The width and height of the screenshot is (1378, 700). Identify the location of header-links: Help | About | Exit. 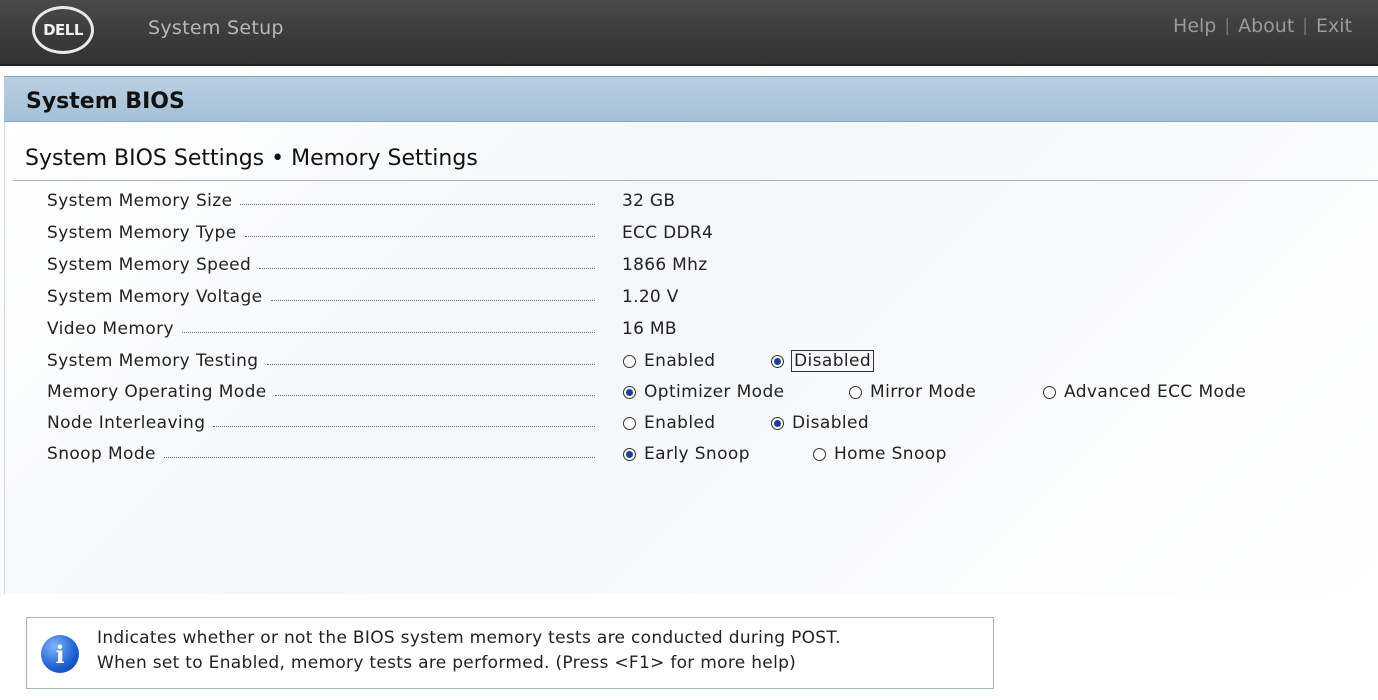
(1262, 26).